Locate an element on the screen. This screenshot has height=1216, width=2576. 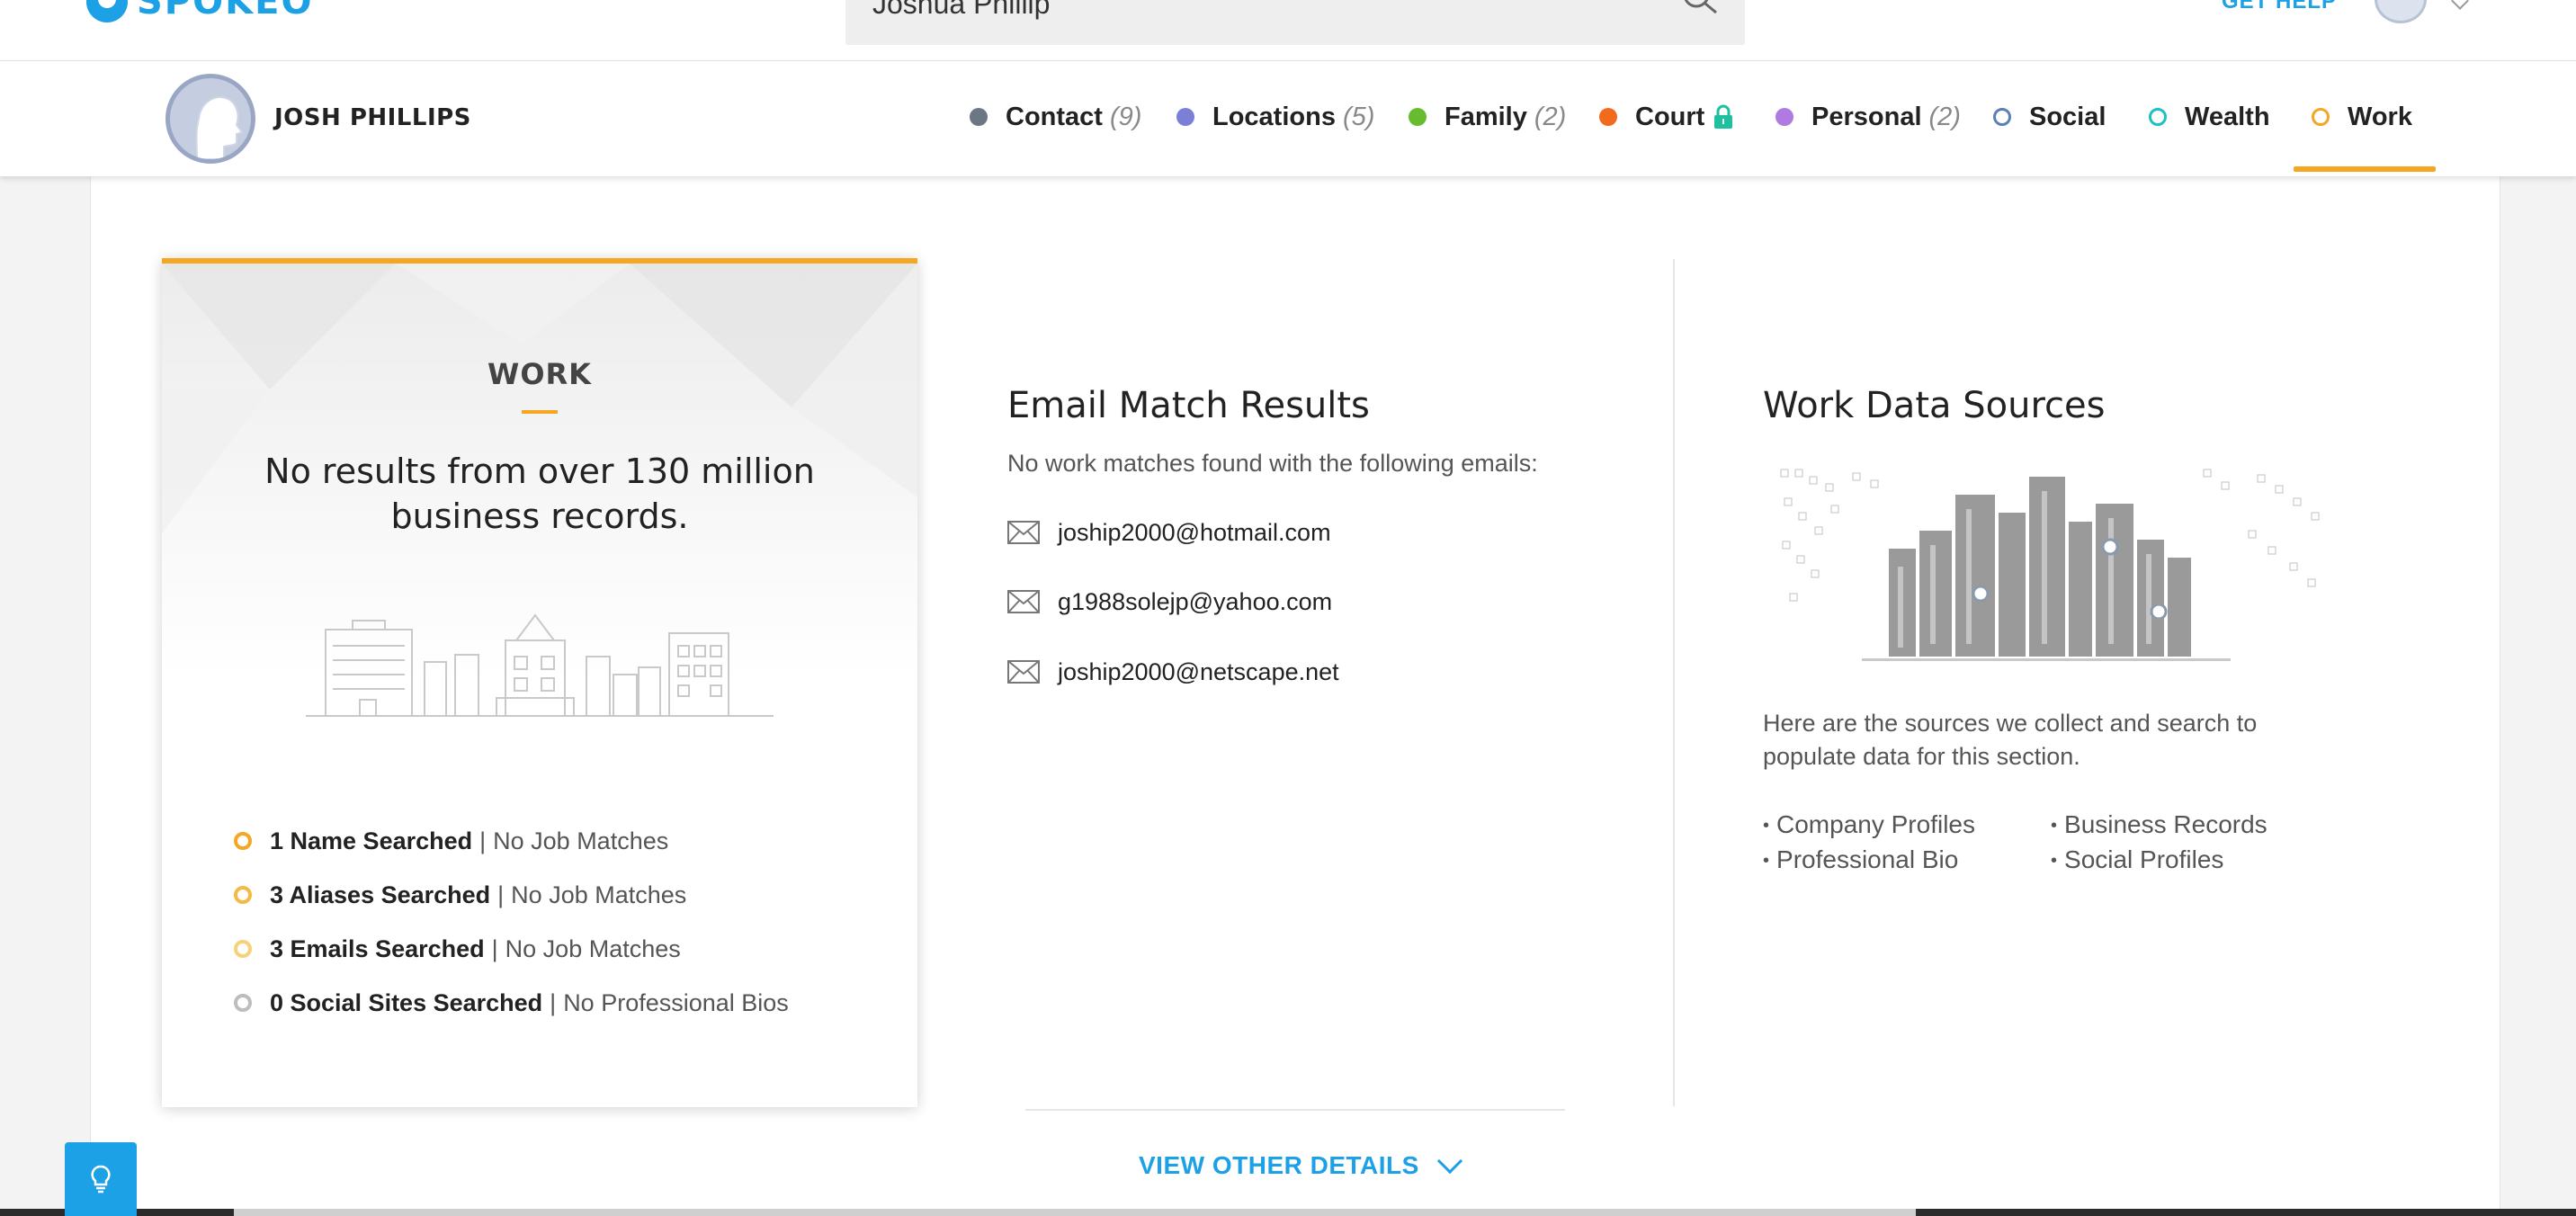
sources-list-col2: Business Records Social Profiles is located at coordinates (2159, 843).